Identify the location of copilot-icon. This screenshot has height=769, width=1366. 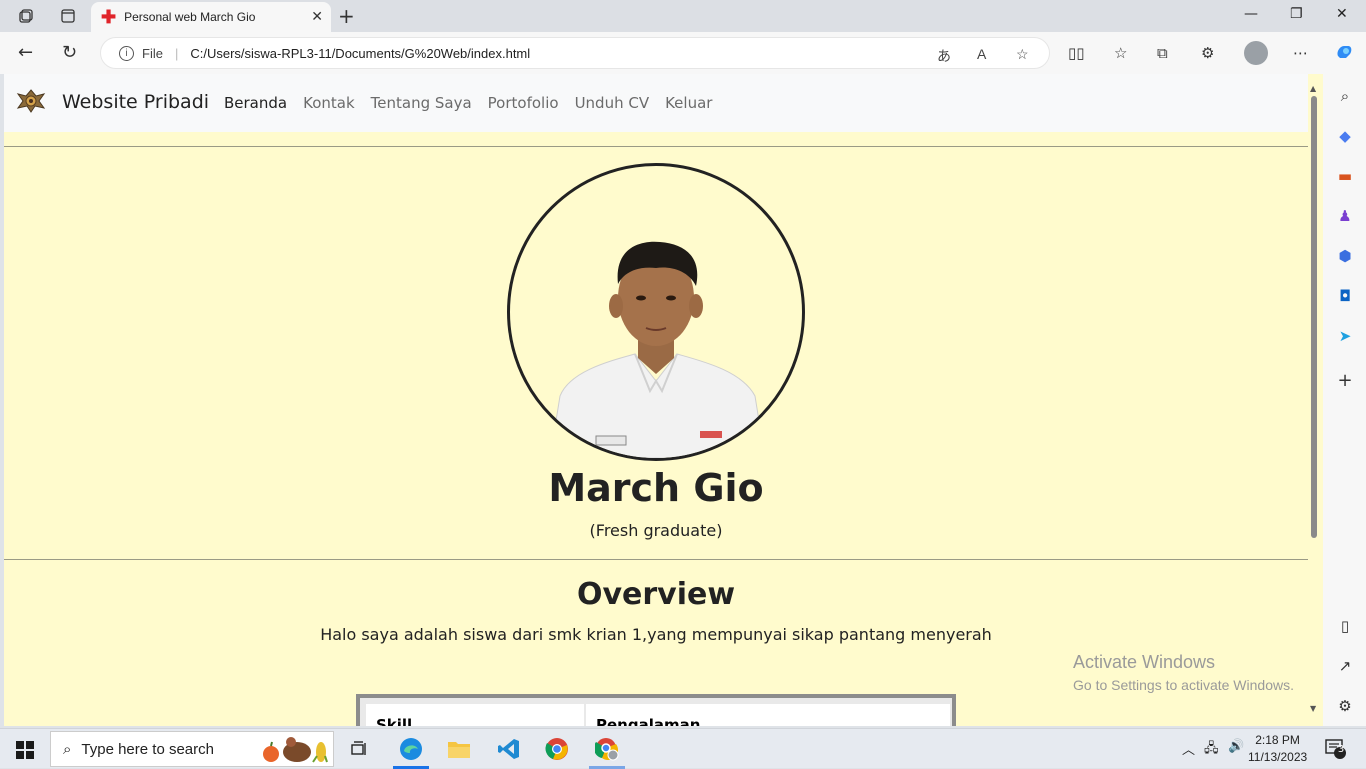
(1344, 54).